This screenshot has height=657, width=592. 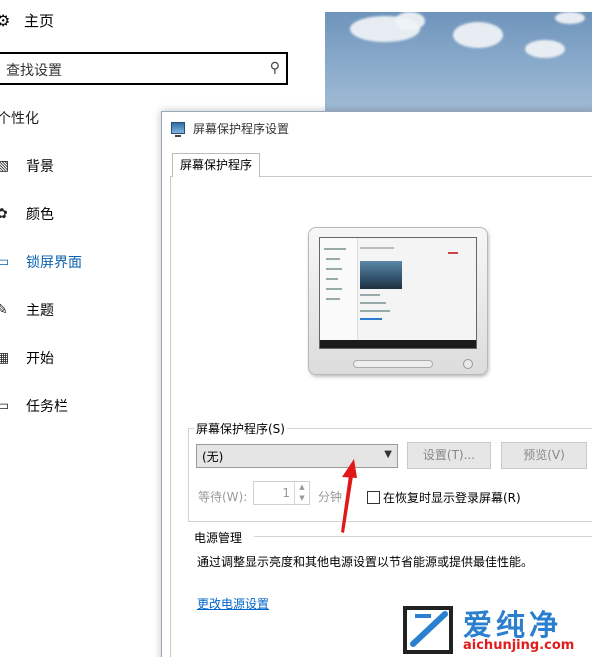 I want to click on sidebar-item-taskbar: ▭ 任务栏, so click(x=34, y=406).